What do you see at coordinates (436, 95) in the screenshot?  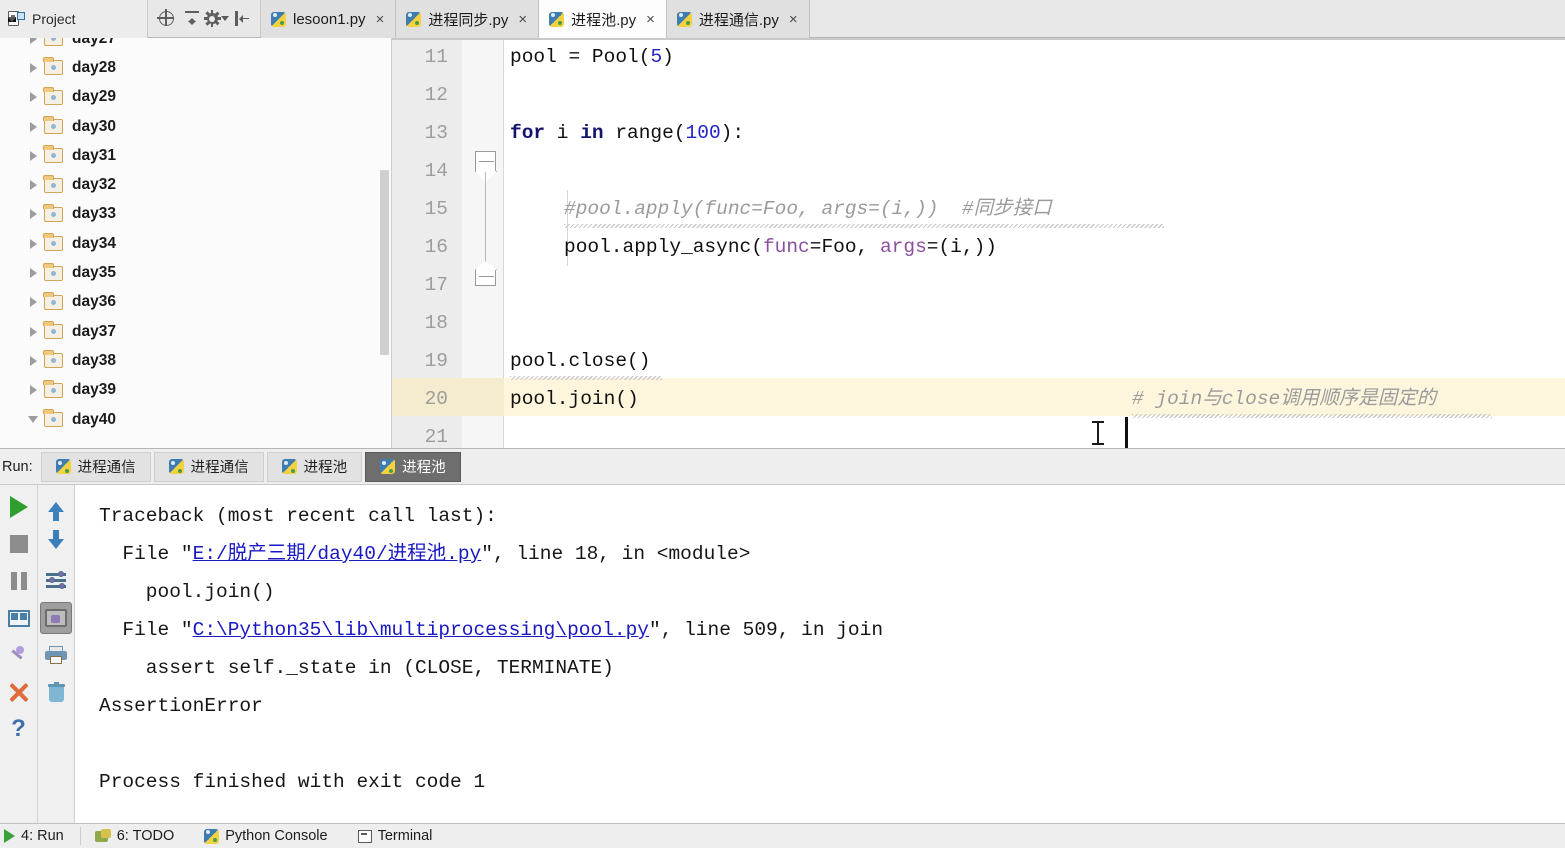 I see `line-number: 12` at bounding box center [436, 95].